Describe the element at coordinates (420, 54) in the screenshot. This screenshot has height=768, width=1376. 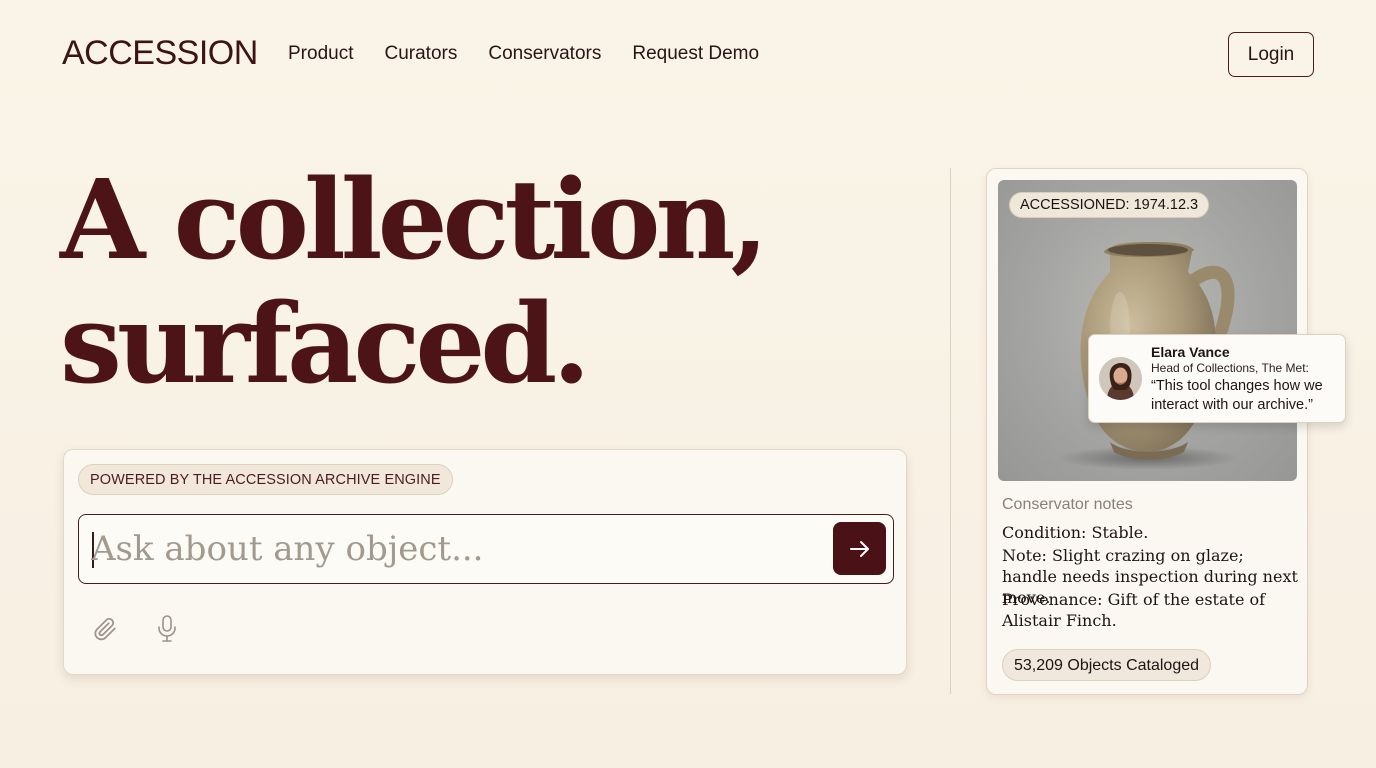
I see `nav-link-curators: Curators` at that location.